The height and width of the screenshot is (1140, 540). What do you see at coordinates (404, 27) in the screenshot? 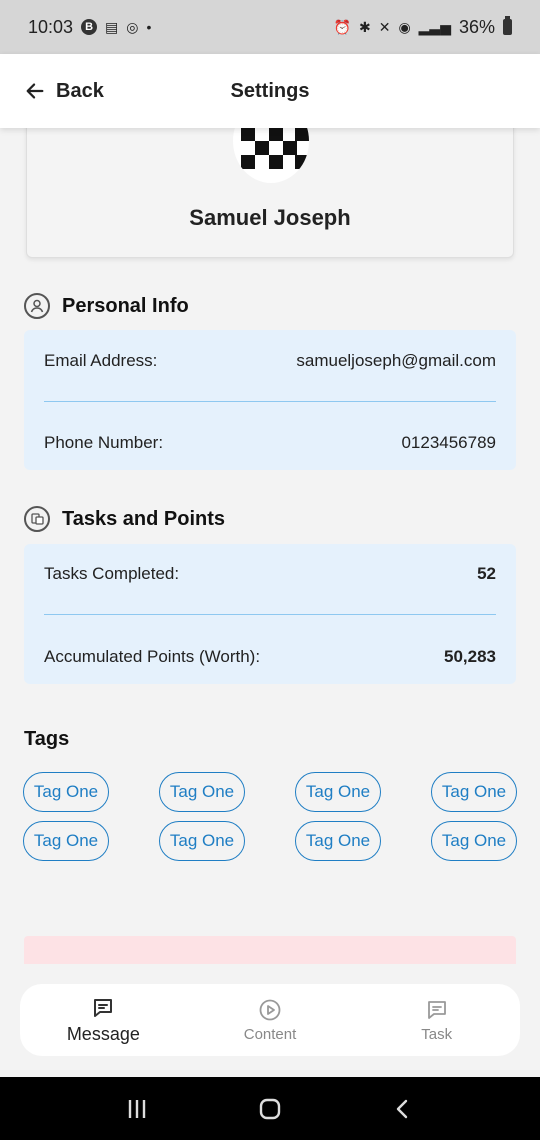
I see `hotspot-icon: ◉` at bounding box center [404, 27].